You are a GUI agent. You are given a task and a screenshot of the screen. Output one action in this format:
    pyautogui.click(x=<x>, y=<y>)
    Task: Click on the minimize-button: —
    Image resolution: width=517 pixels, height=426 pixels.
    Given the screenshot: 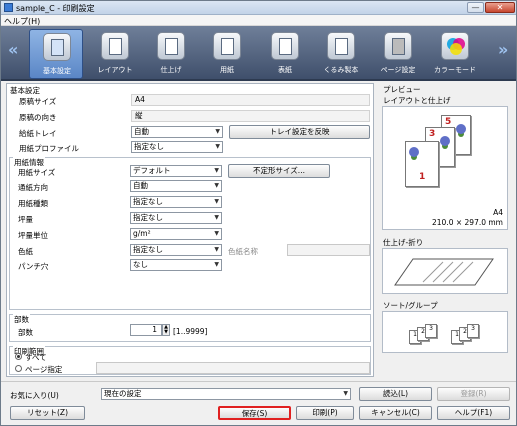 What is the action you would take?
    pyautogui.click(x=475, y=7)
    